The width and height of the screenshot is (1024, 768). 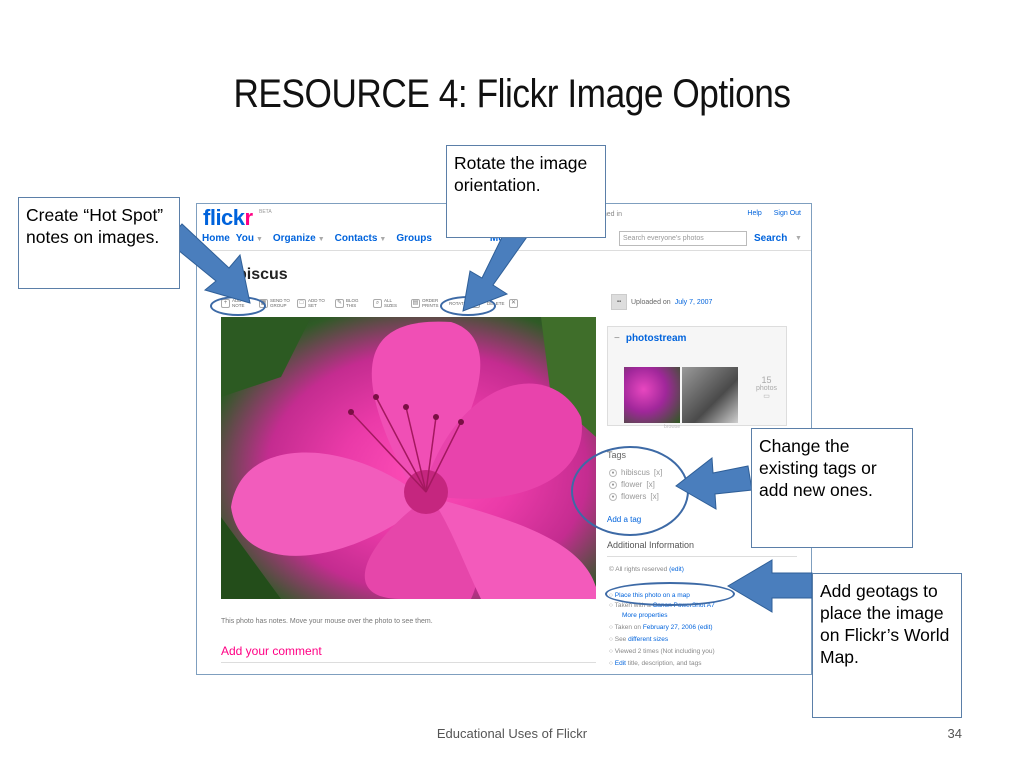 I want to click on add-note-highlight, so click(x=238, y=306).